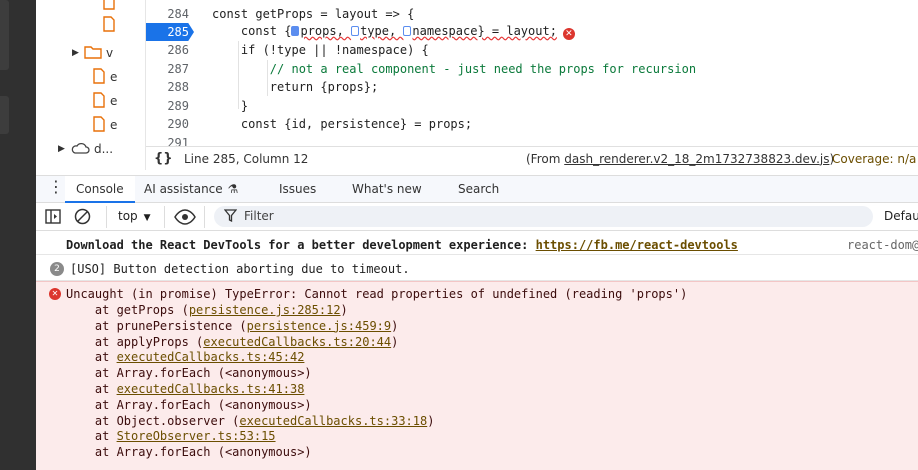 The height and width of the screenshot is (470, 918). What do you see at coordinates (100, 189) in the screenshot?
I see `tab-console: Console` at bounding box center [100, 189].